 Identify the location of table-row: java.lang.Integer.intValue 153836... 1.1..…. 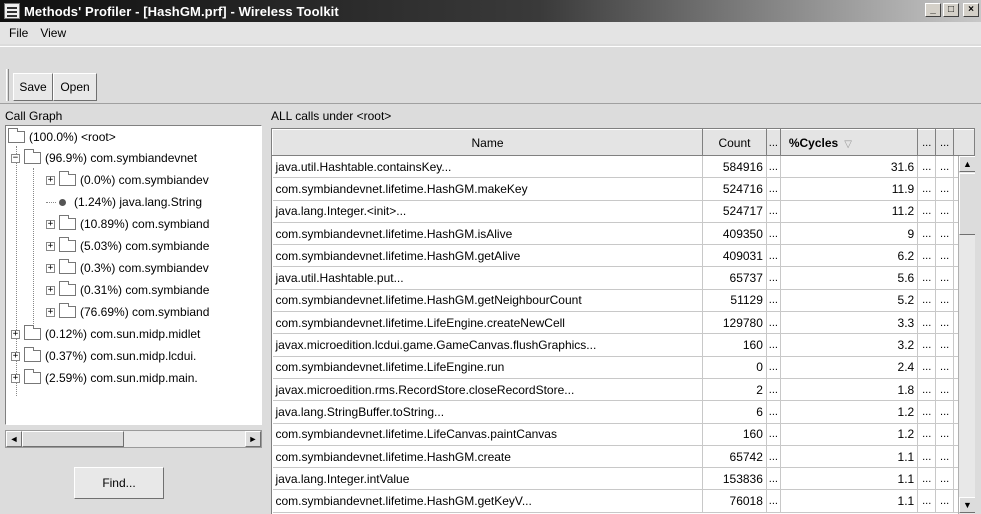
(623, 479).